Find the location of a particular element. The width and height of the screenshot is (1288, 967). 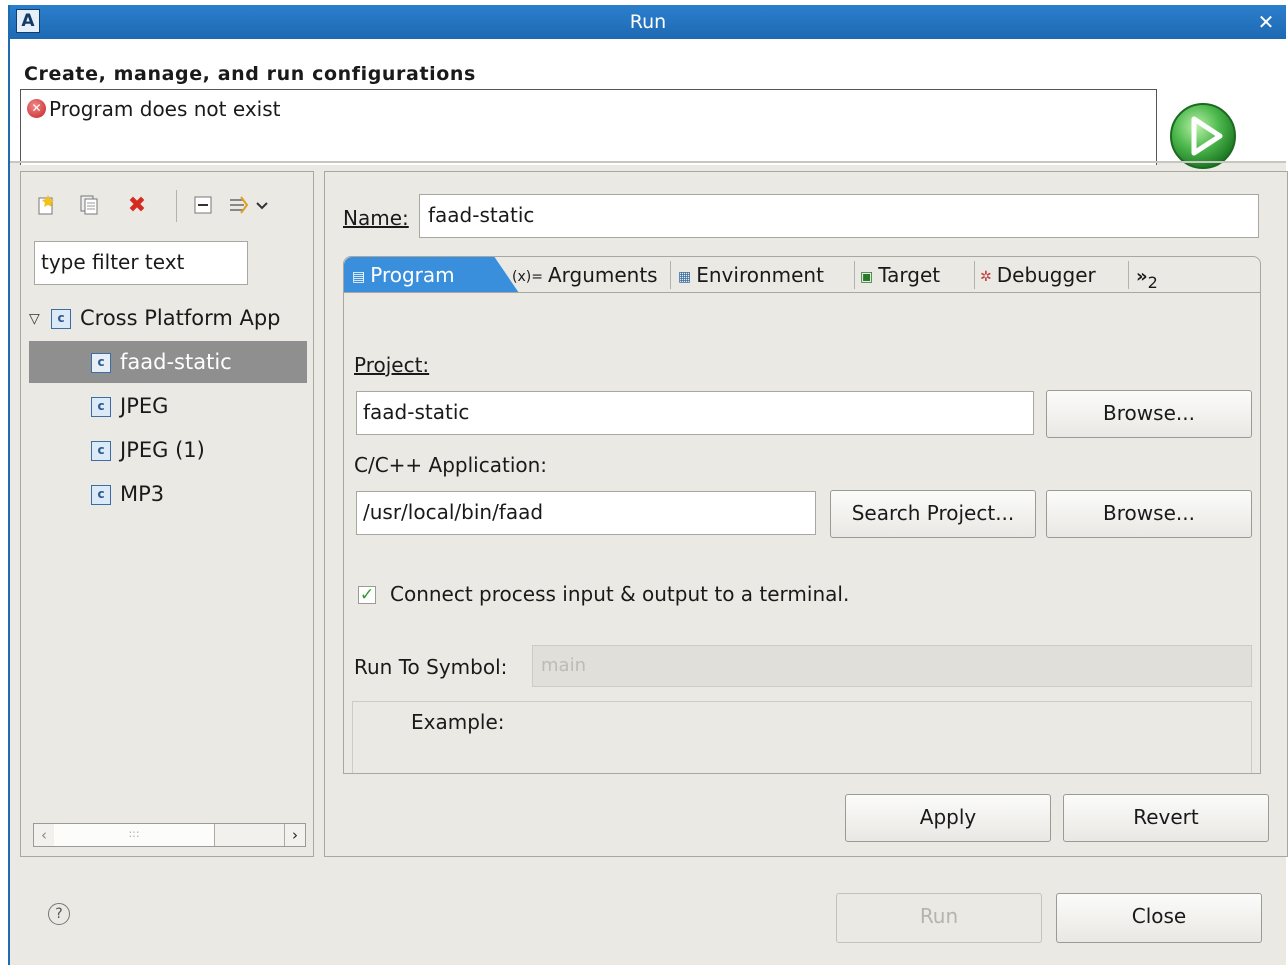

tree-group-label: Cross Platform App is located at coordinates (180, 318).